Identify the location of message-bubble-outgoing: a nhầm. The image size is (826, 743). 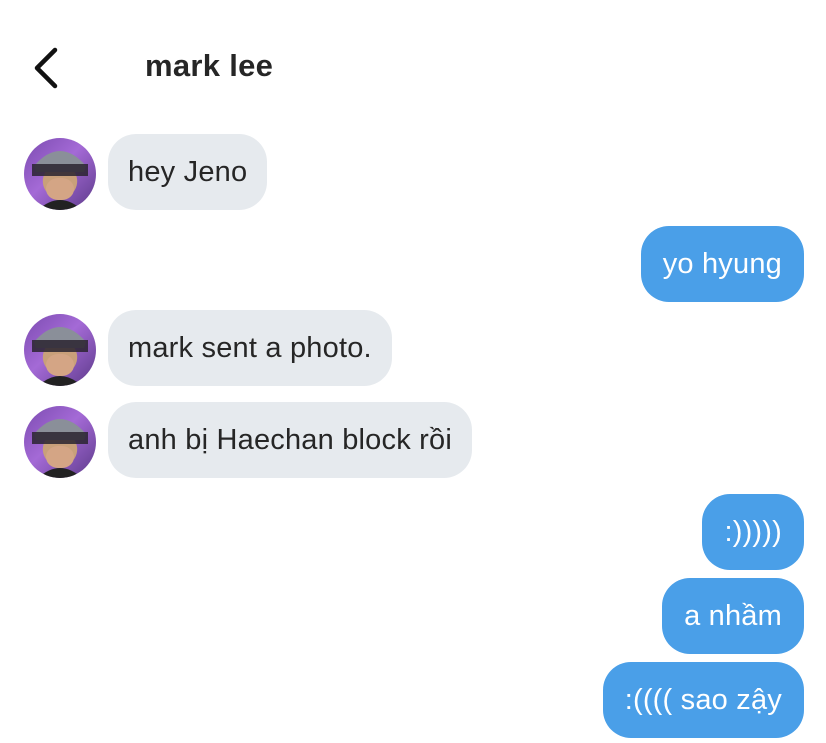
(733, 616).